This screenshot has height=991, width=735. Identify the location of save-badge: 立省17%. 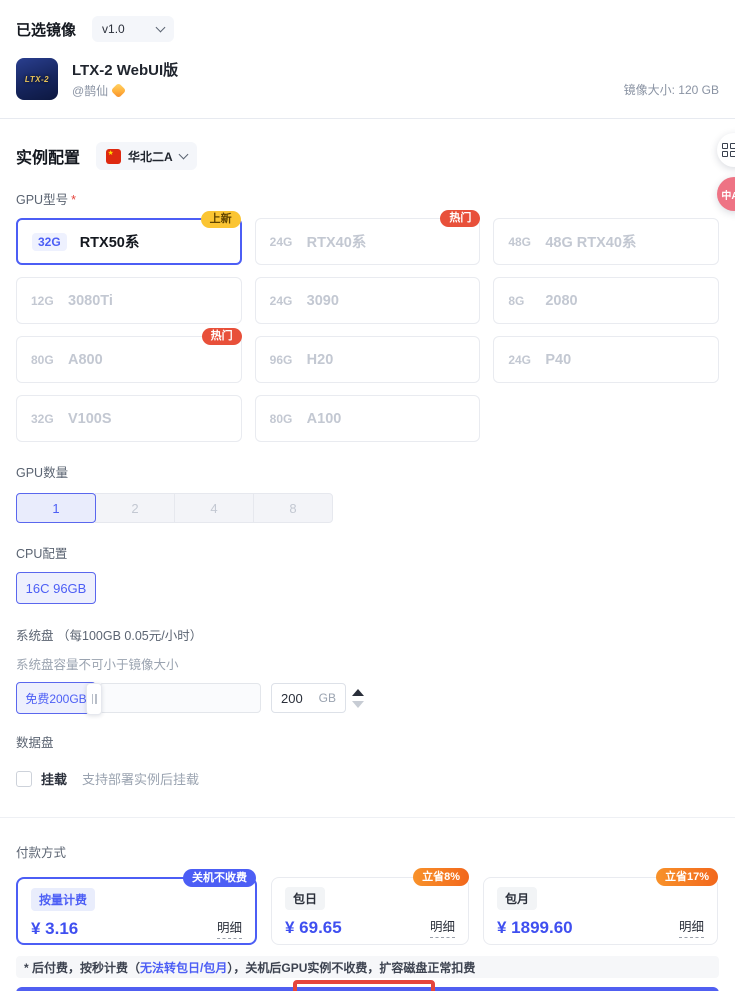
(686, 877).